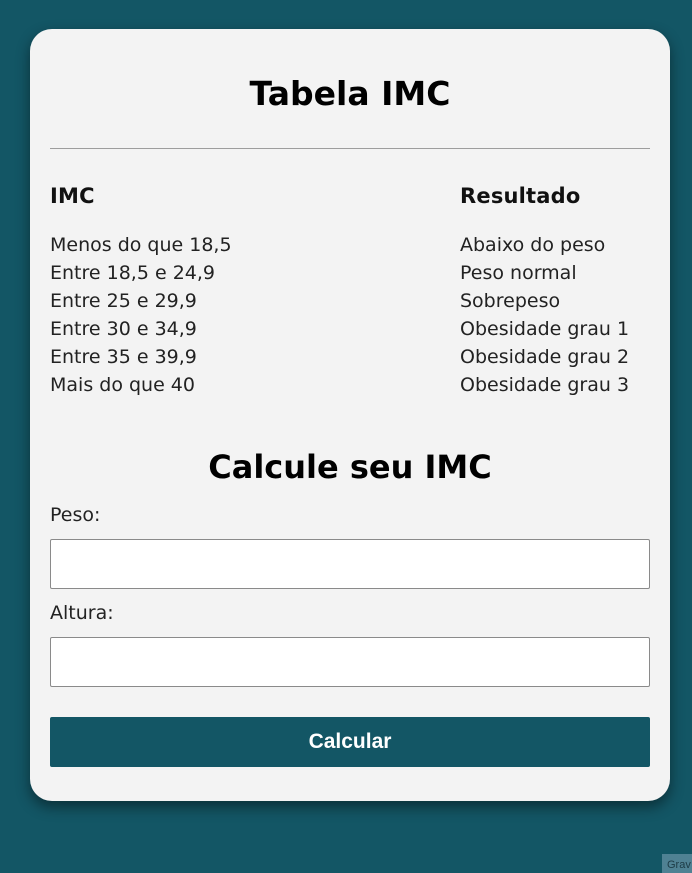 This screenshot has width=692, height=873. What do you see at coordinates (350, 564) in the screenshot?
I see `peso-input` at bounding box center [350, 564].